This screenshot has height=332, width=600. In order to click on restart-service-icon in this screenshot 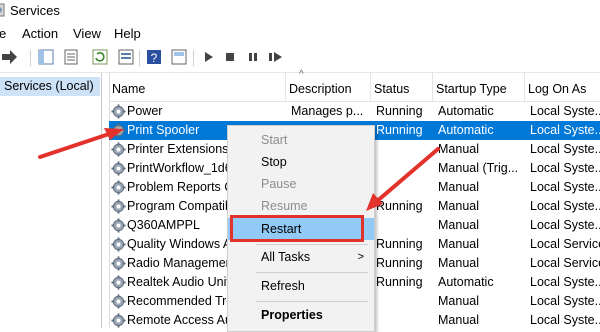, I will do `click(275, 57)`.